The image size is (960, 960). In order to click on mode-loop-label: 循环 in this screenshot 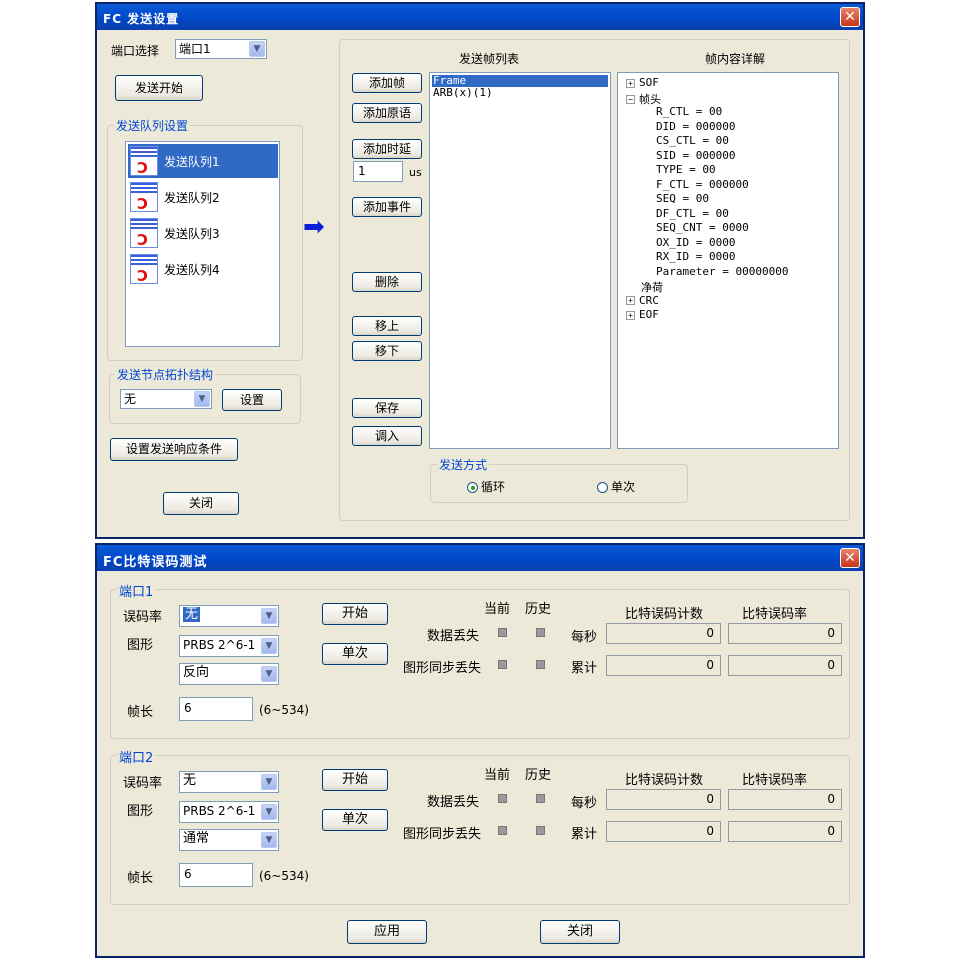, I will do `click(493, 487)`.